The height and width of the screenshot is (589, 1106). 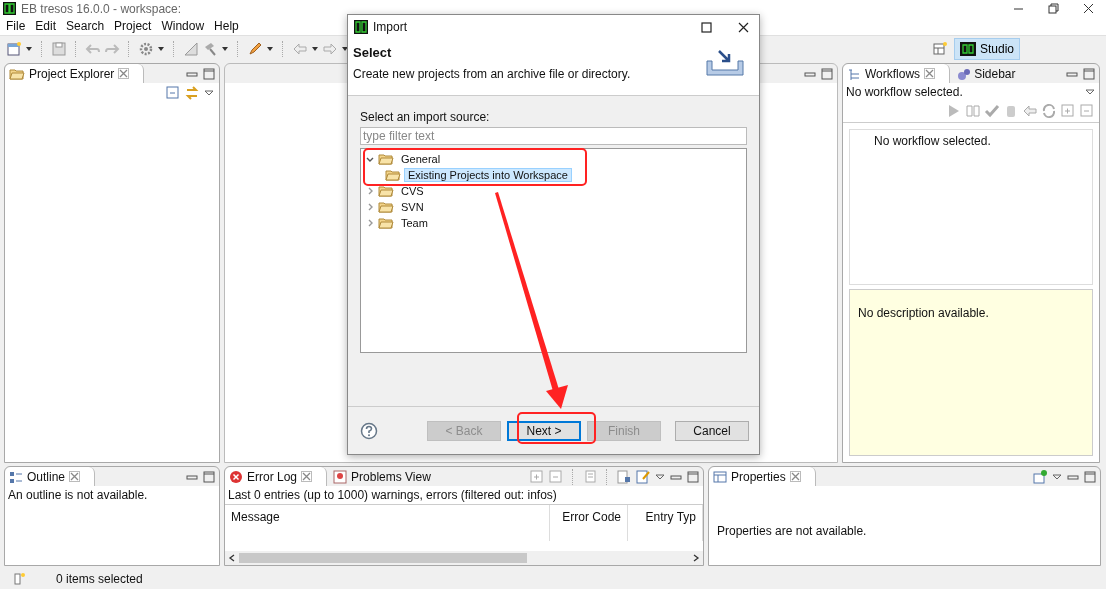 What do you see at coordinates (1053, 8) in the screenshot?
I see `restore-icon` at bounding box center [1053, 8].